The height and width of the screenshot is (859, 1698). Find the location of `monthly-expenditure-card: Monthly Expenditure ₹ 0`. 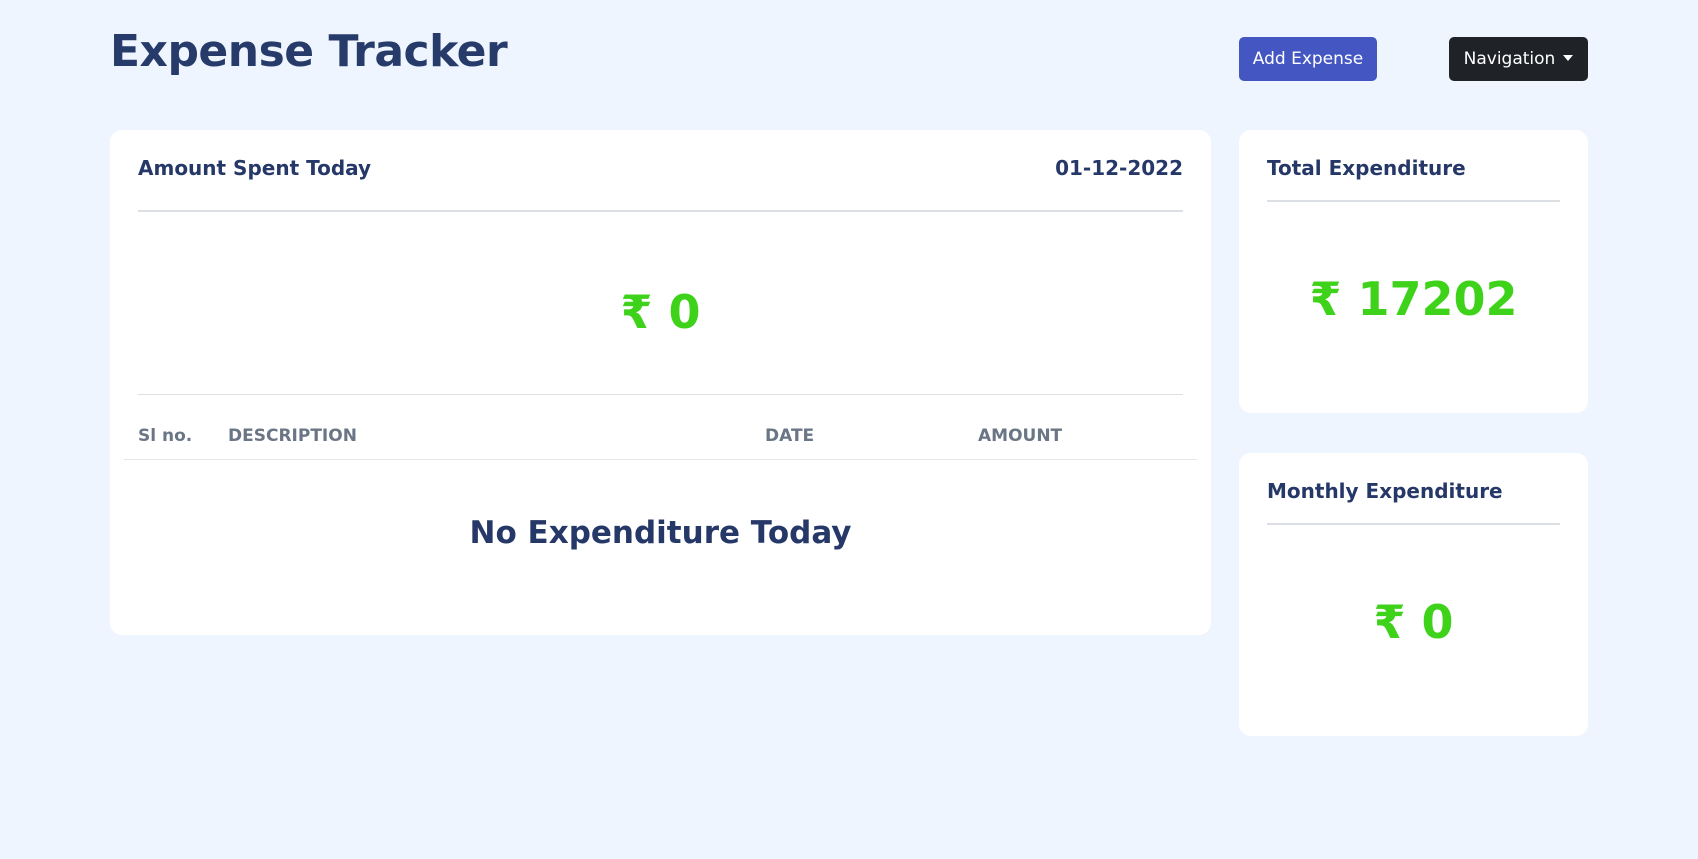

monthly-expenditure-card: Monthly Expenditure ₹ 0 is located at coordinates (1413, 594).